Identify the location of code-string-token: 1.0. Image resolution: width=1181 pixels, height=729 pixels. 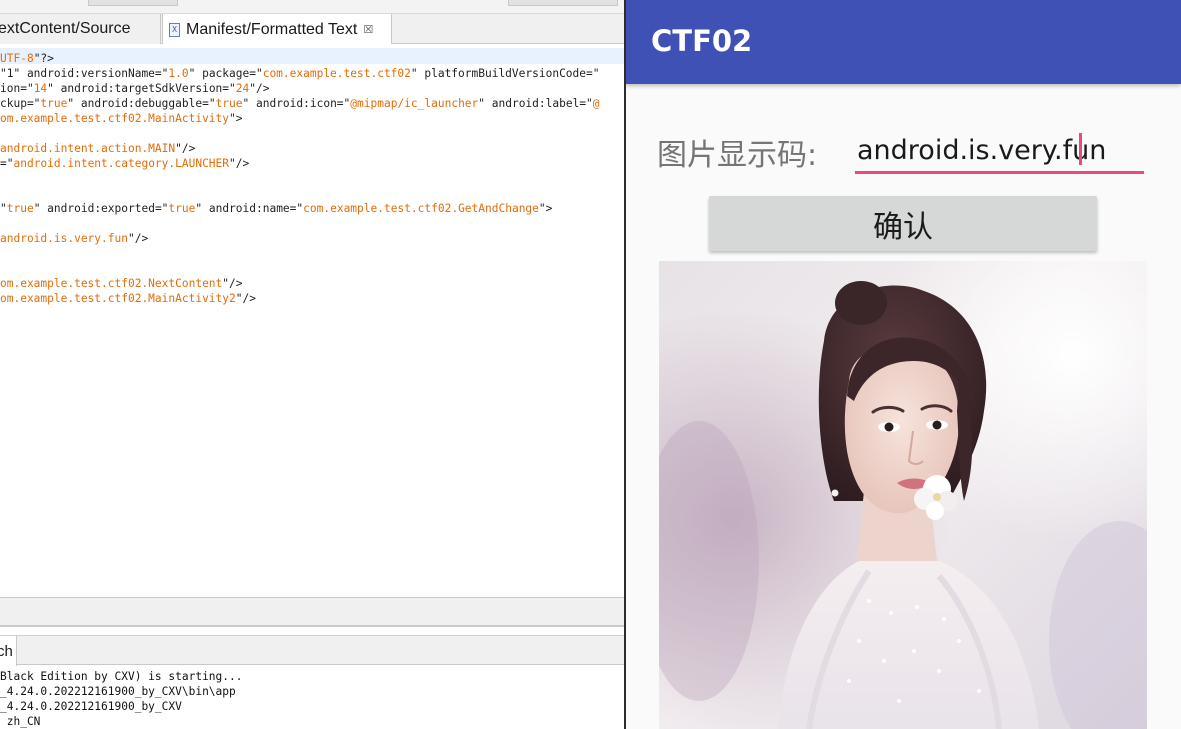
(178, 73).